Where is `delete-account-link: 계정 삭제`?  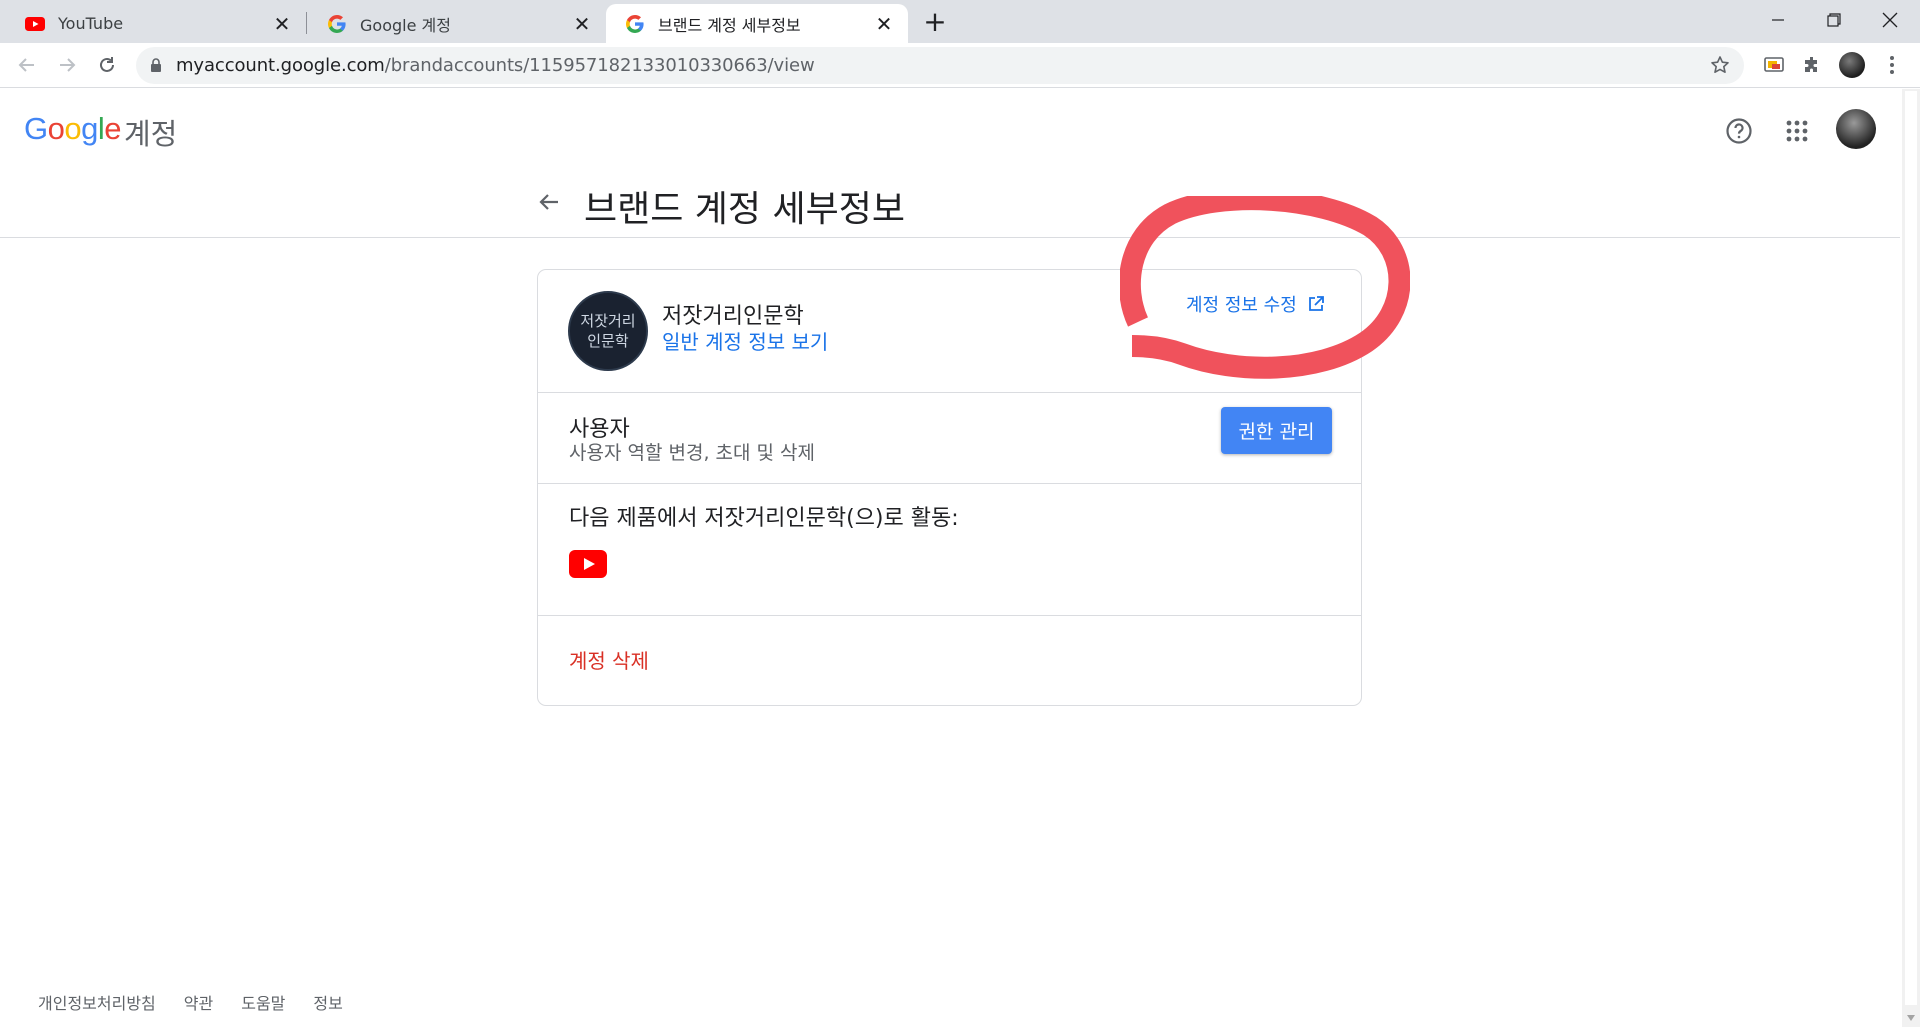
delete-account-link: 계정 삭제 is located at coordinates (609, 659).